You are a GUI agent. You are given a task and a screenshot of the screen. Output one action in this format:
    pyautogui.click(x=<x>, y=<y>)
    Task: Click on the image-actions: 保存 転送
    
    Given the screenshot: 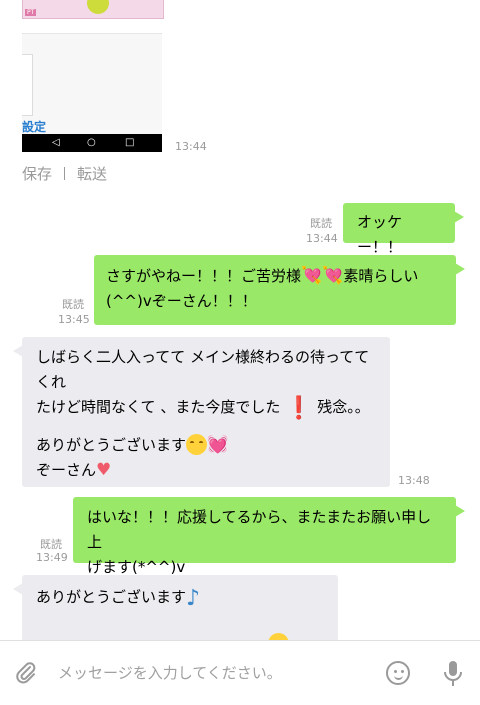 What is the action you would take?
    pyautogui.click(x=64, y=173)
    